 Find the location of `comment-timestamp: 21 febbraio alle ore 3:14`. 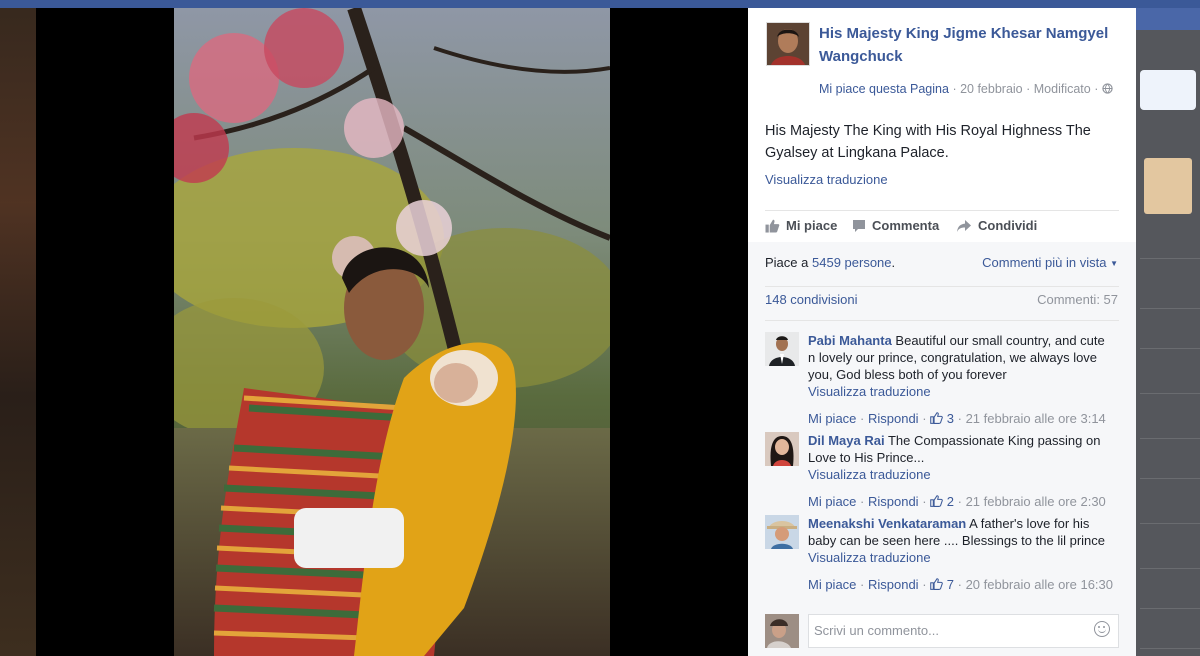

comment-timestamp: 21 febbraio alle ore 3:14 is located at coordinates (1036, 418).